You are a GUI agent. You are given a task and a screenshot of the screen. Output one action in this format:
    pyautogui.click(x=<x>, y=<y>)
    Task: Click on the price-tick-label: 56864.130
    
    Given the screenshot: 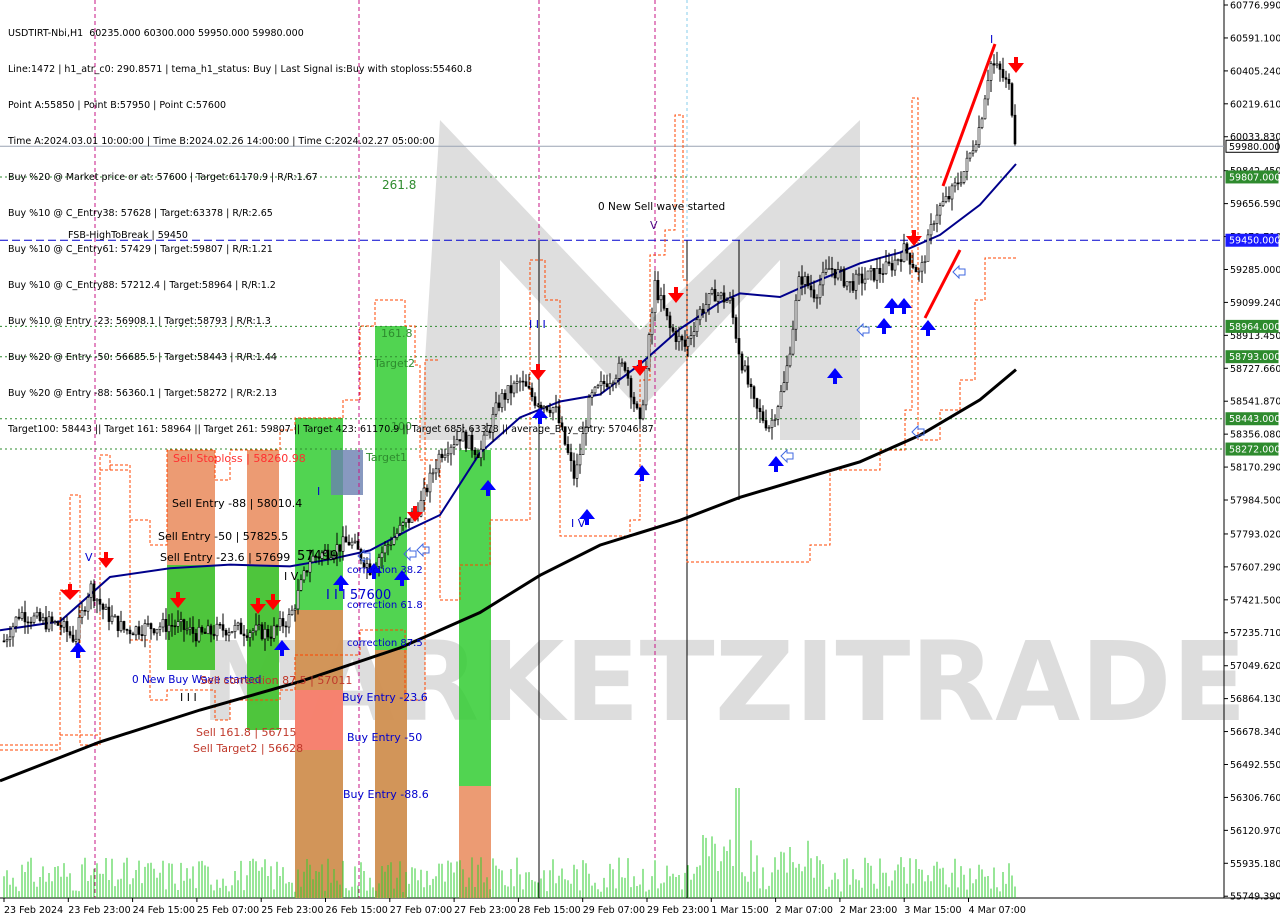 What is the action you would take?
    pyautogui.click(x=1255, y=699)
    